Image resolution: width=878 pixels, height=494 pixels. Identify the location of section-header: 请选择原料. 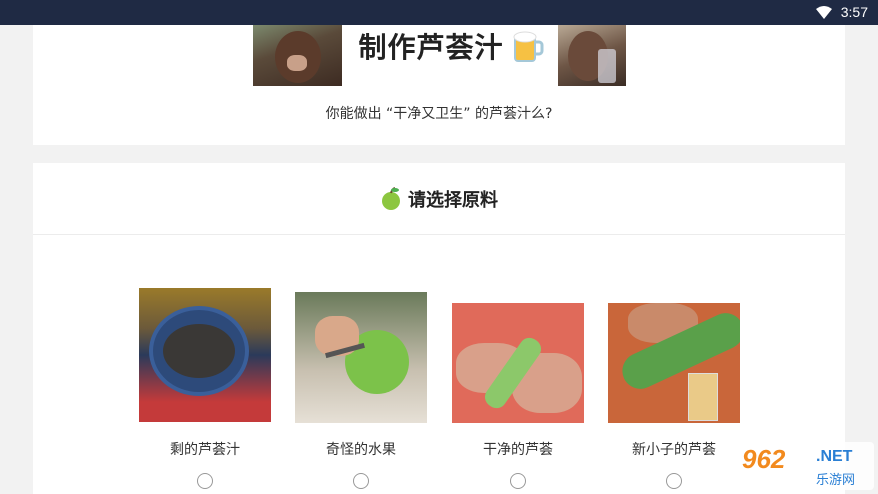
(439, 199).